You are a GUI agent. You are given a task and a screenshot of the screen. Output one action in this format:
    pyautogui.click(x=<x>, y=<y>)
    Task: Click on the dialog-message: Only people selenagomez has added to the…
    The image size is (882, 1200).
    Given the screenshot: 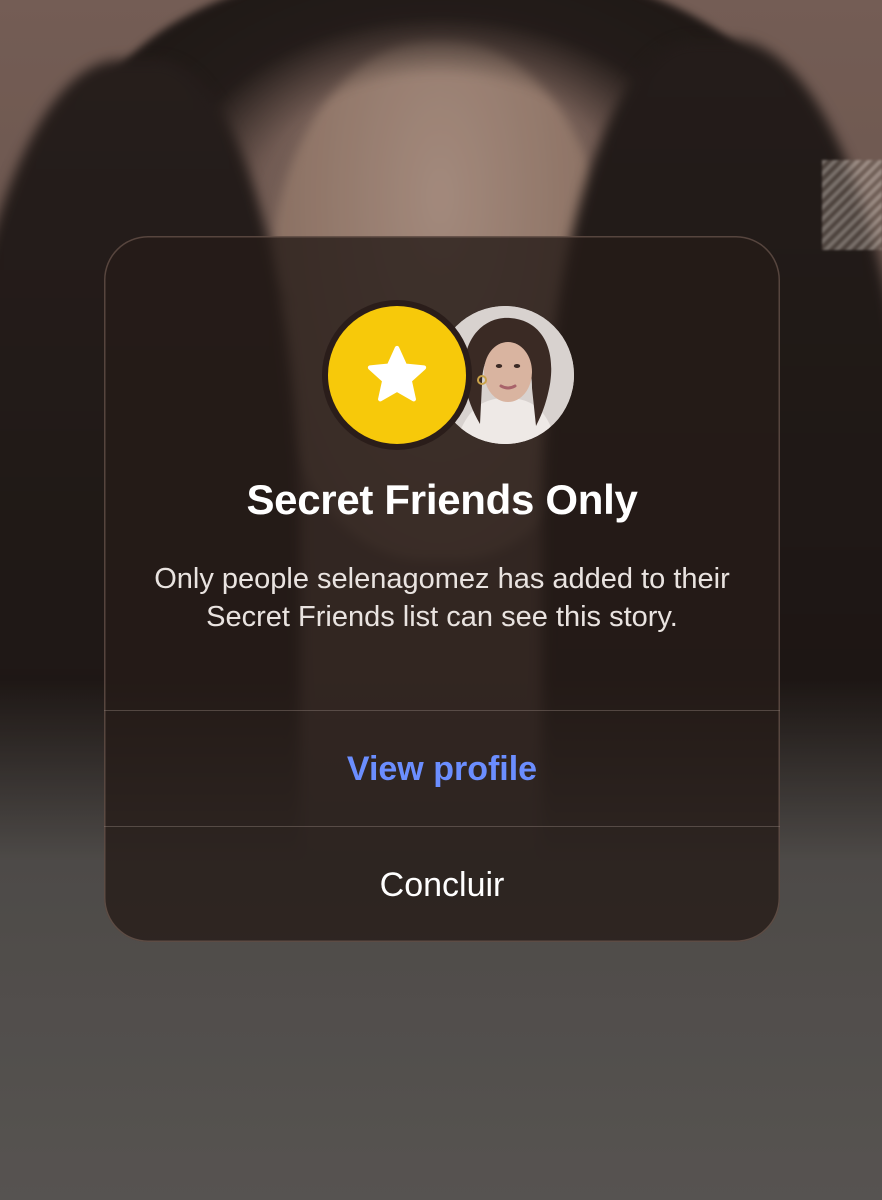 What is the action you would take?
    pyautogui.click(x=442, y=598)
    